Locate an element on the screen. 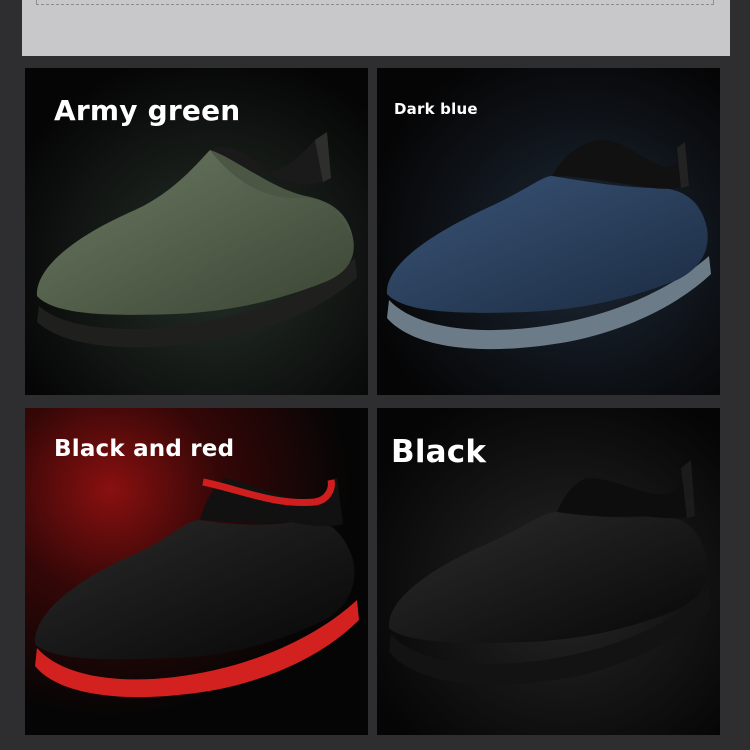 The height and width of the screenshot is (750, 750). variant-label: Dark blue is located at coordinates (436, 109).